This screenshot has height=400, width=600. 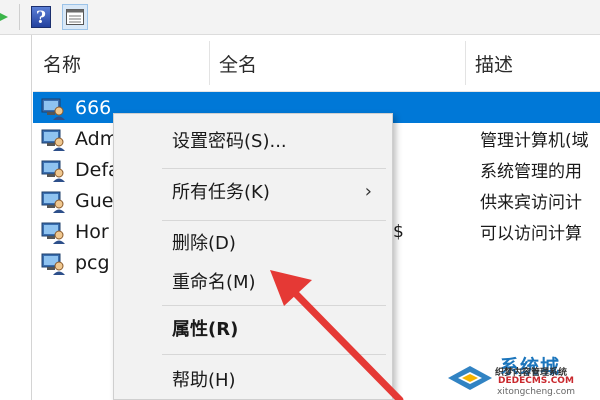 I want to click on user-fullname: $, so click(x=398, y=231).